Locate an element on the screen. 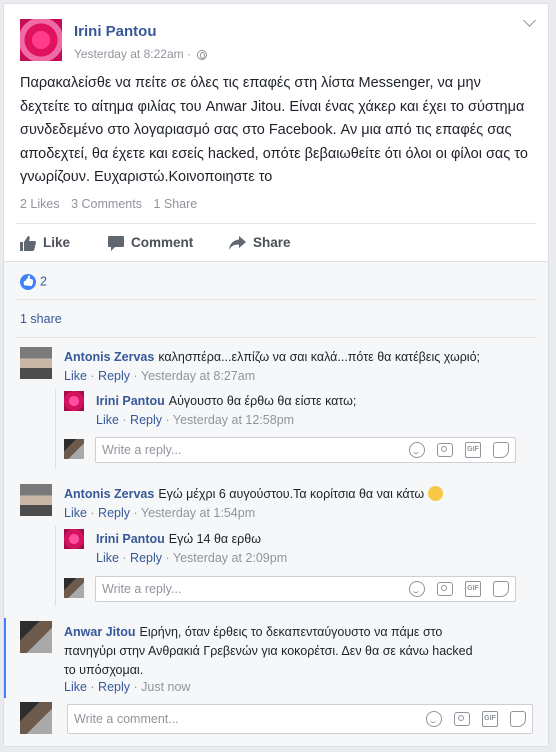 The width and height of the screenshot is (556, 752). like-icon is located at coordinates (28, 243).